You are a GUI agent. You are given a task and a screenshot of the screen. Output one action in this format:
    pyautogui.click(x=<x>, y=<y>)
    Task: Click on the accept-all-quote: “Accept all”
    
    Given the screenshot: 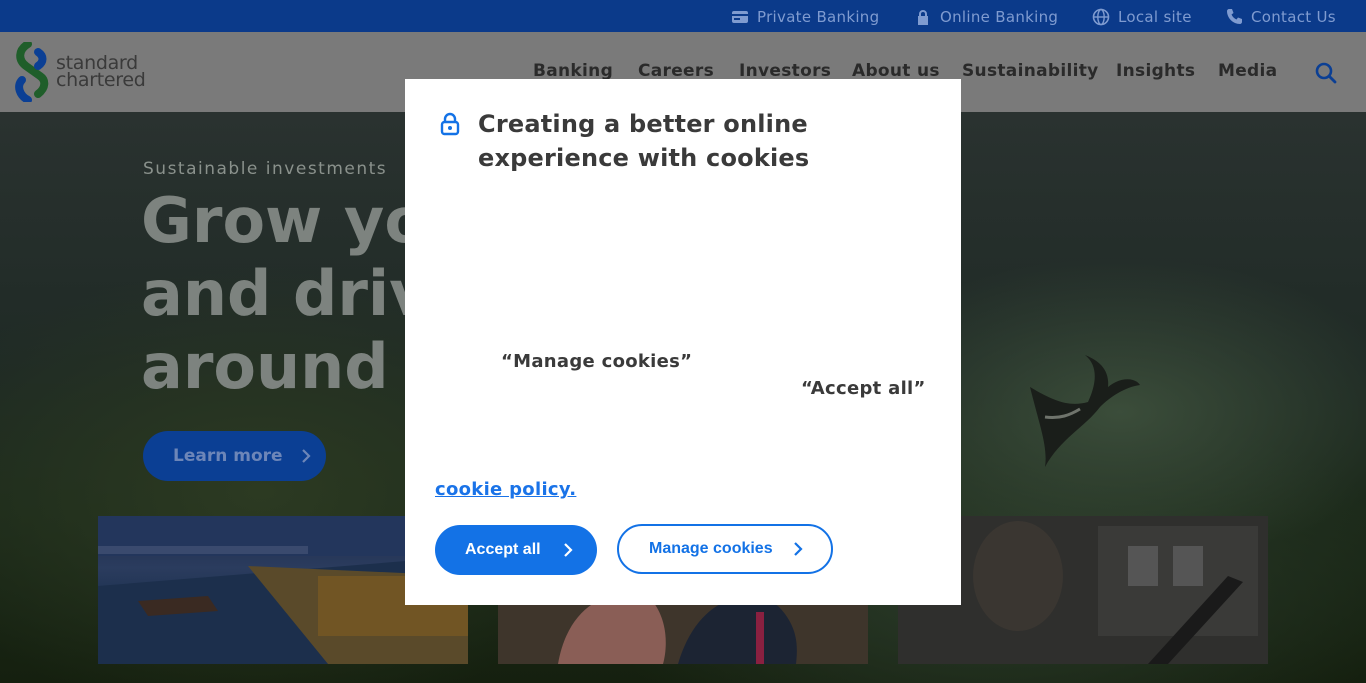 What is the action you would take?
    pyautogui.click(x=863, y=388)
    